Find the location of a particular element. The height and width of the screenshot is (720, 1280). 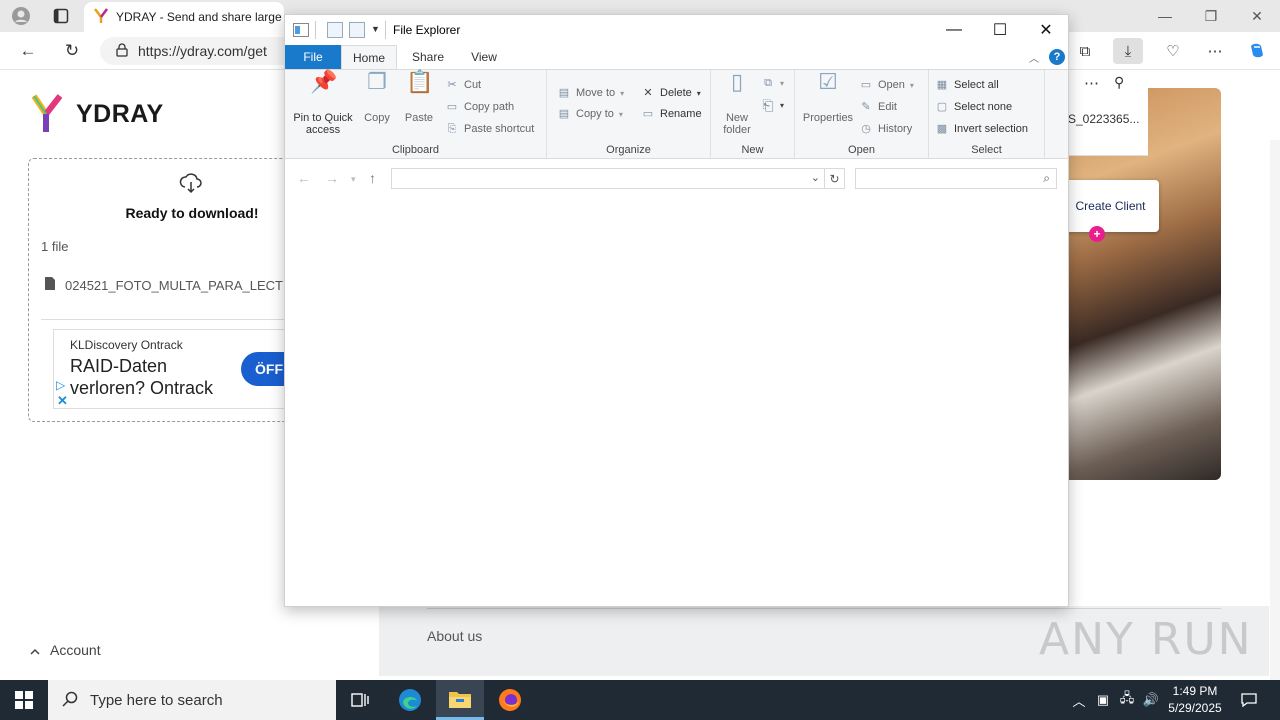

explorer-address-bar: ⌄ is located at coordinates (608, 178).